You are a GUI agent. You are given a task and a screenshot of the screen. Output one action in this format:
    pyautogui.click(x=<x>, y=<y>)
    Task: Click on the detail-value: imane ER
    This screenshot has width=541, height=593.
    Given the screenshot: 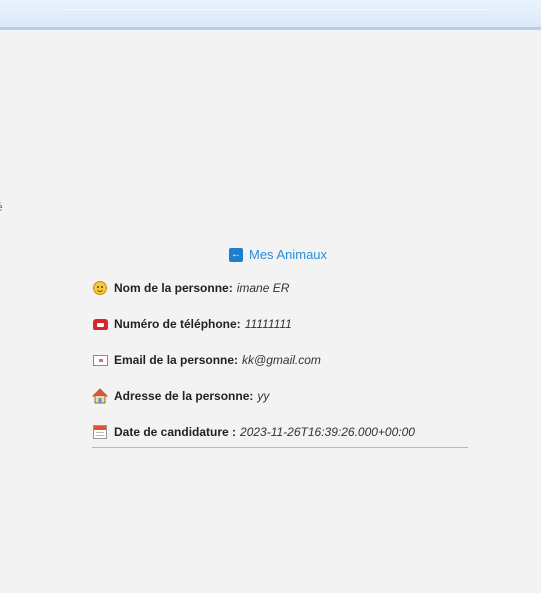 What is the action you would take?
    pyautogui.click(x=263, y=288)
    